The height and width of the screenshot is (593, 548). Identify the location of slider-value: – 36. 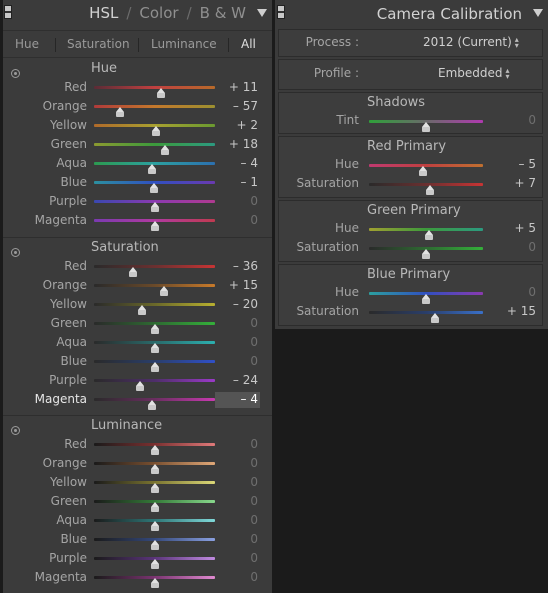
(233, 266).